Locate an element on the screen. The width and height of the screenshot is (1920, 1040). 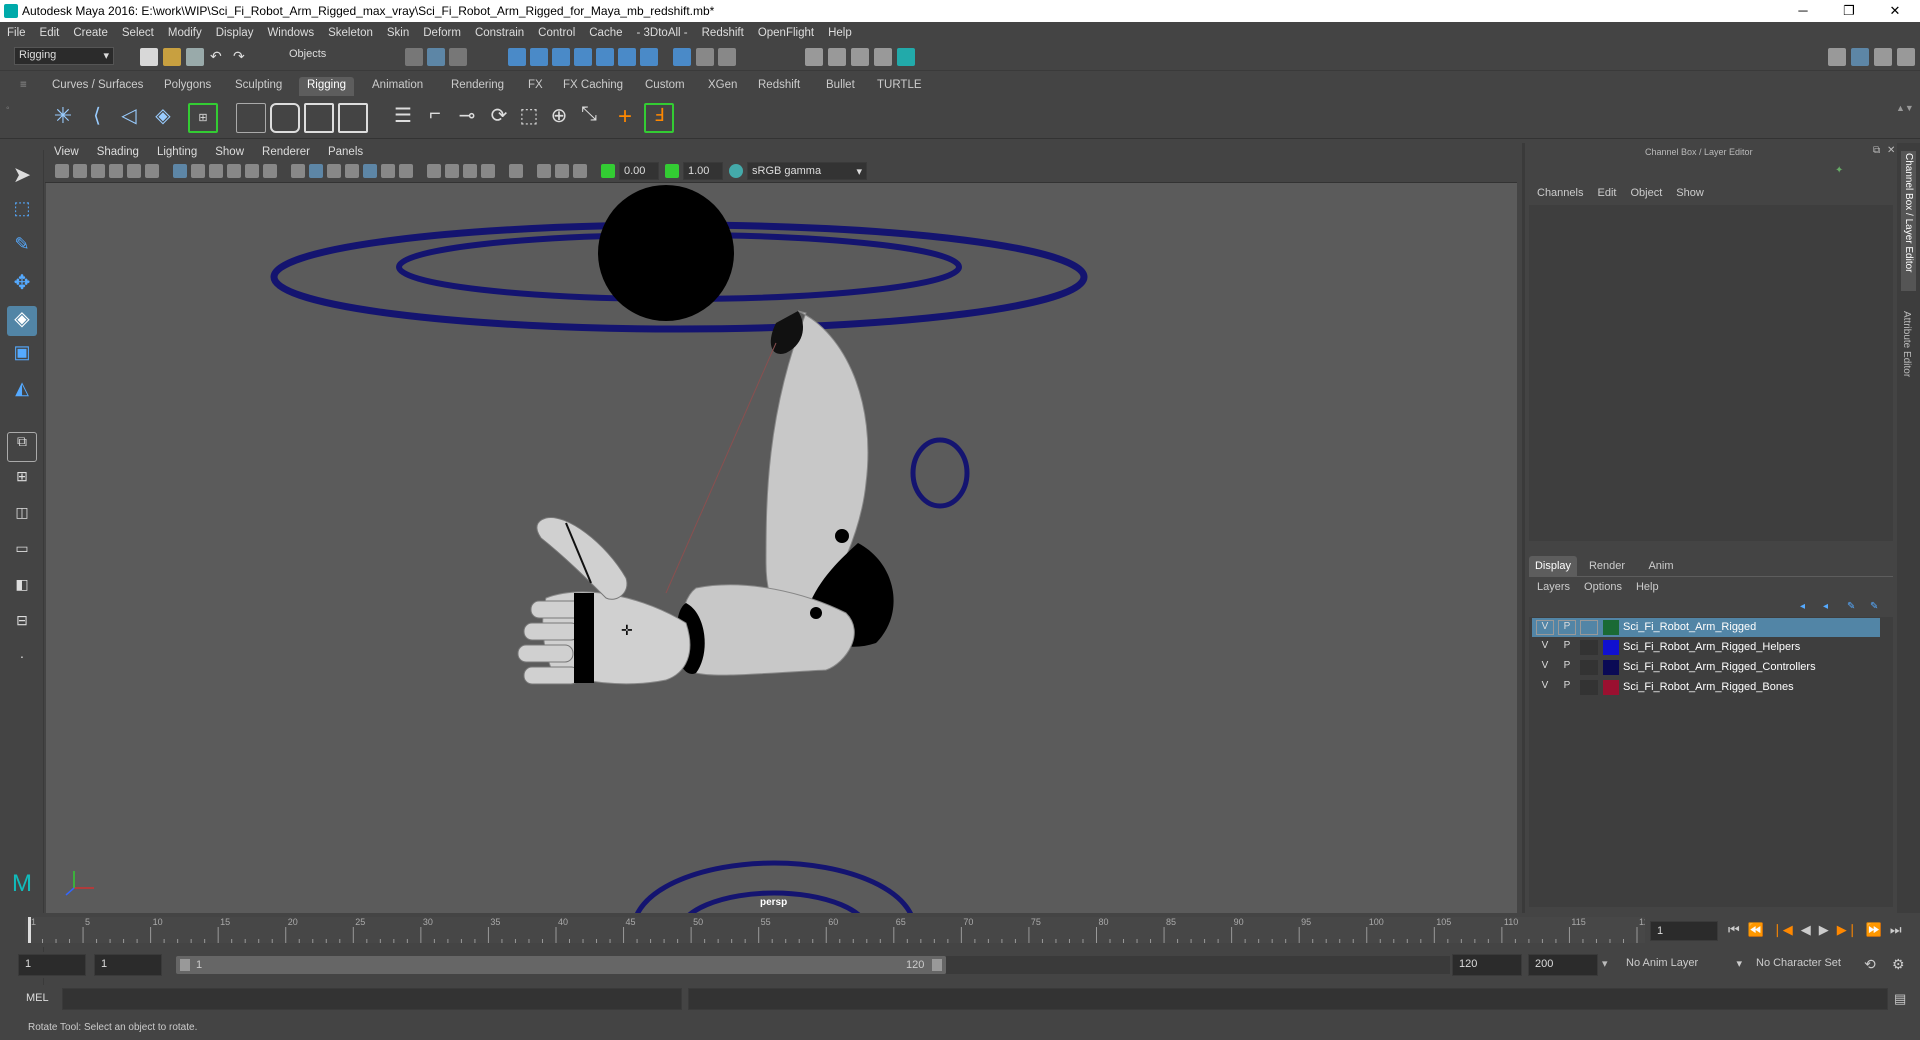
menu-select: Select is located at coordinates (138, 33).